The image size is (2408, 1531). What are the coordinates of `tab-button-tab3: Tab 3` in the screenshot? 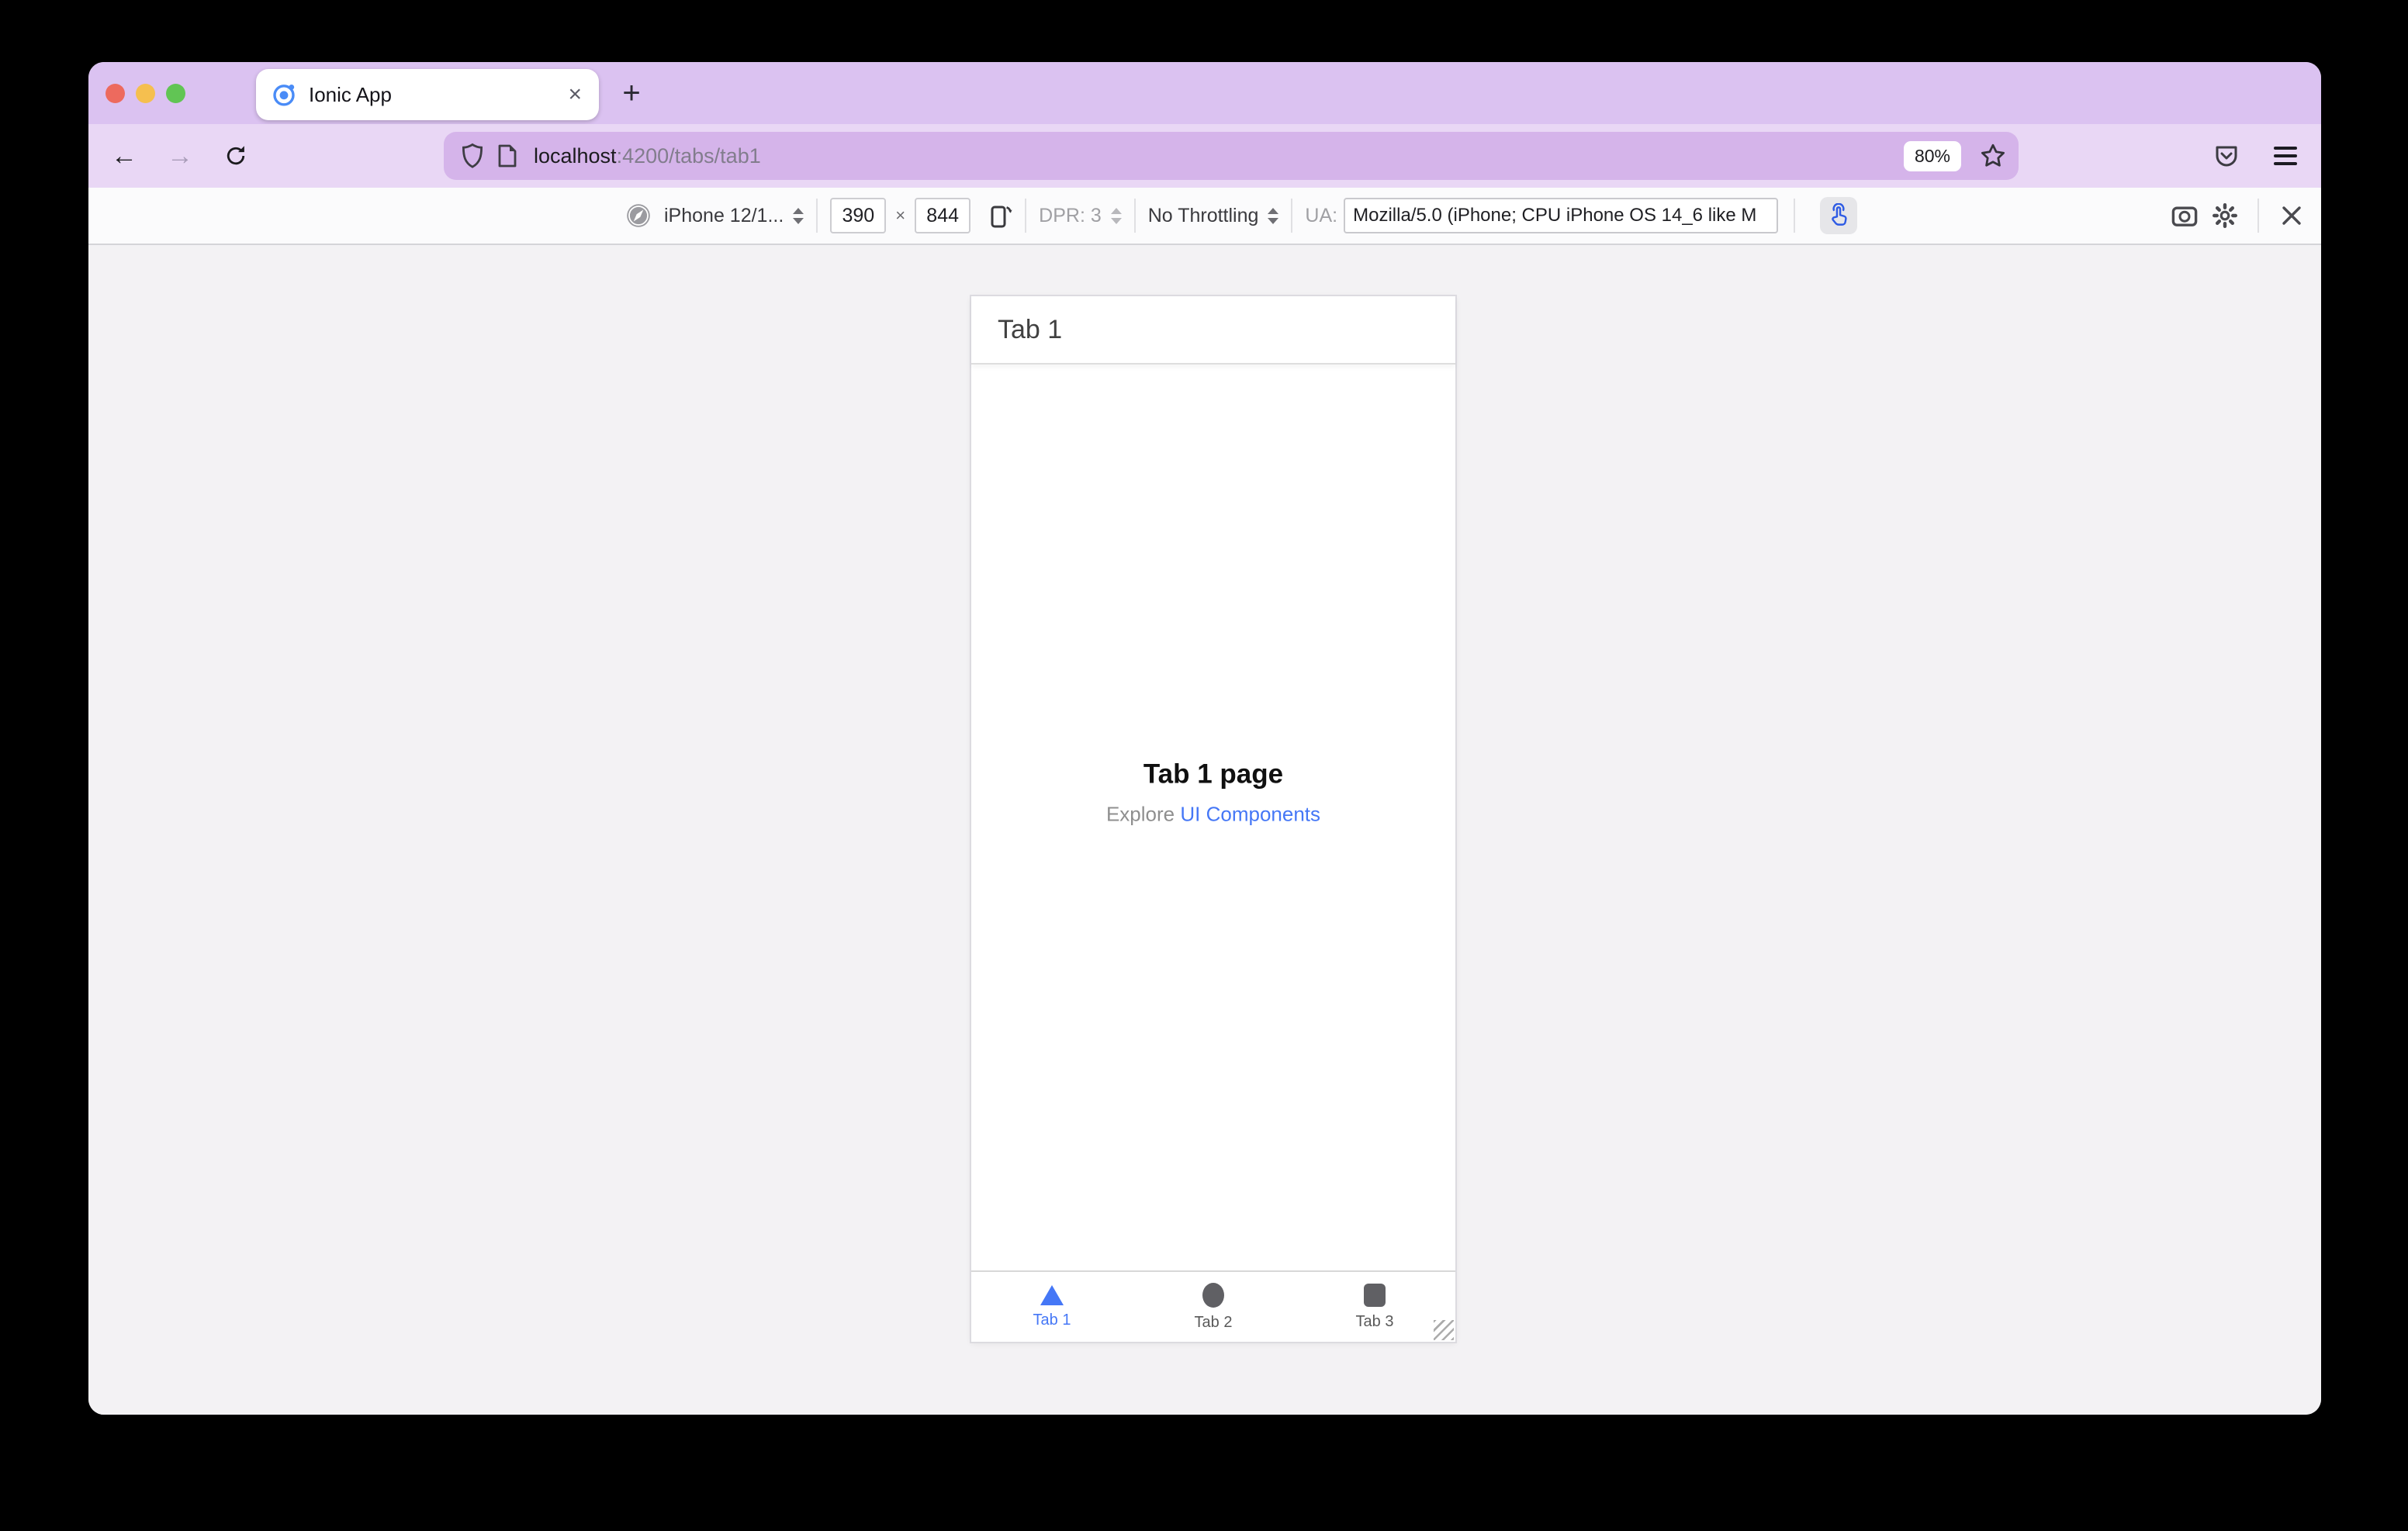 It's located at (1374, 1307).